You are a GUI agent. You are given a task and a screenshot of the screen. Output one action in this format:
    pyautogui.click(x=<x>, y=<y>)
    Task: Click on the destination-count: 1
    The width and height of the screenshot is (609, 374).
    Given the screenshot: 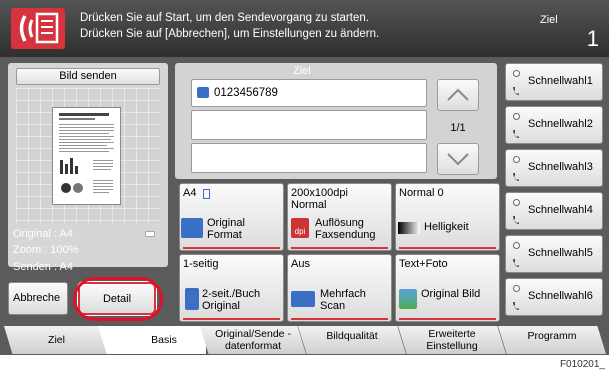 What is the action you would take?
    pyautogui.click(x=592, y=38)
    